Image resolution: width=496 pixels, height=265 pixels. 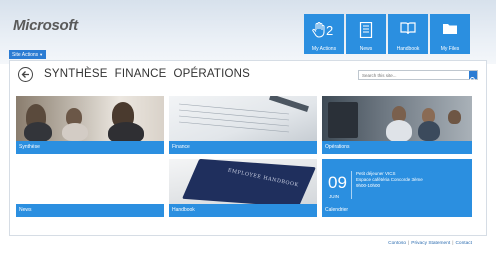 I want to click on handbook-photo: EMPLOYEE HANDBOOK, so click(x=243, y=183).